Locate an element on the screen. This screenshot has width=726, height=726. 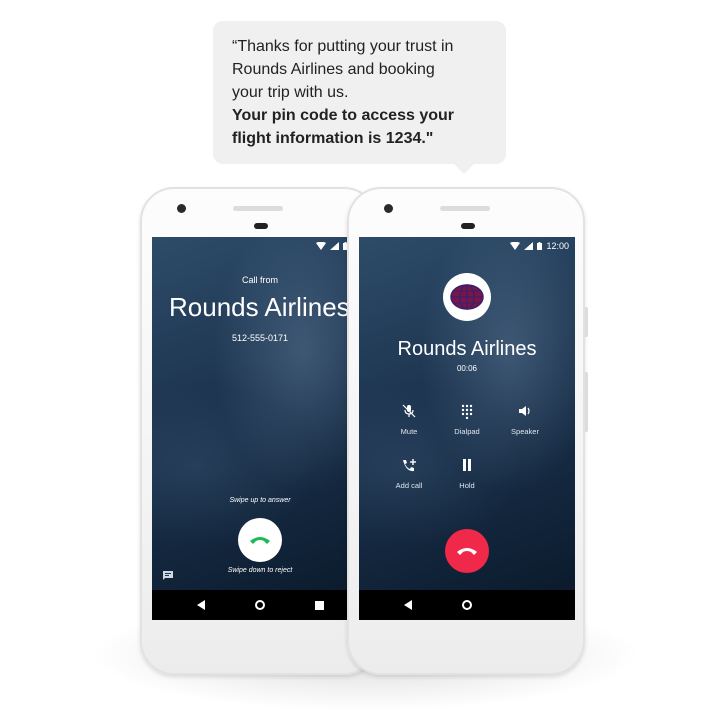
message-line-bold: Your pin code to access your is located at coordinates (343, 115).